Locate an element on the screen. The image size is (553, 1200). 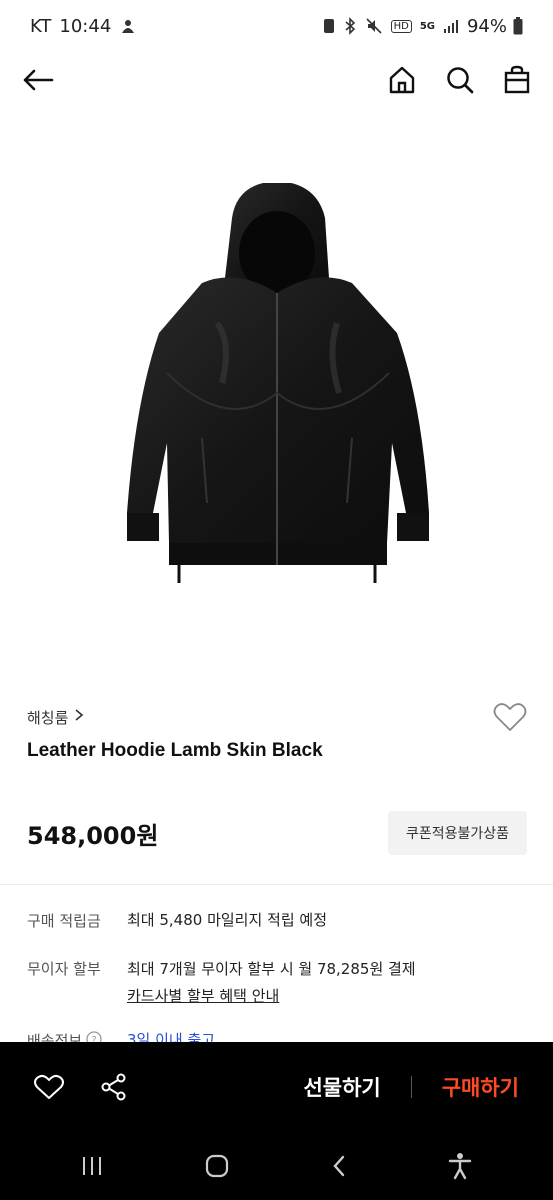
sim-icon is located at coordinates (329, 26).